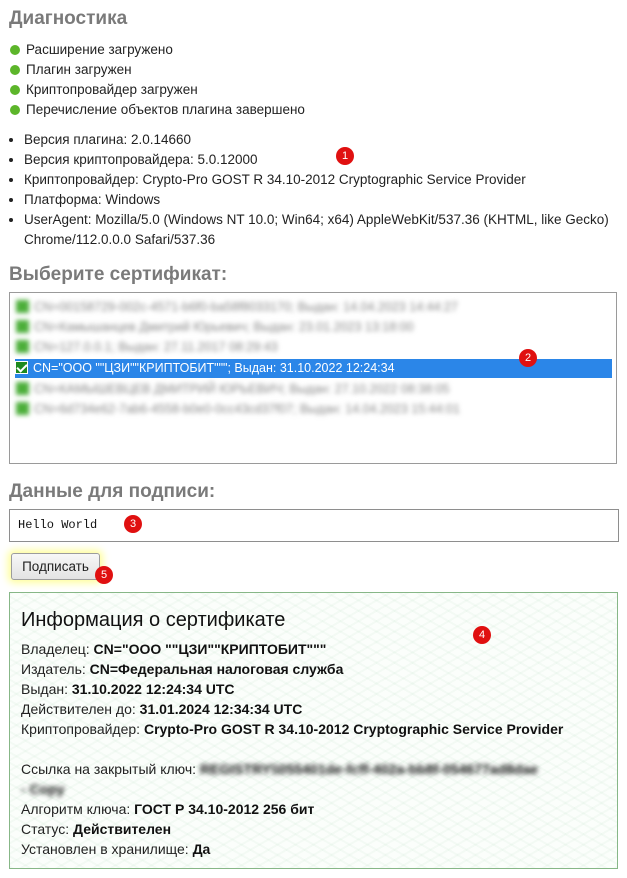 The width and height of the screenshot is (627, 878). I want to click on certificate-option: CN=127.0.0.1; Выдан: 27.11.2017 08:29:43, so click(147, 347).